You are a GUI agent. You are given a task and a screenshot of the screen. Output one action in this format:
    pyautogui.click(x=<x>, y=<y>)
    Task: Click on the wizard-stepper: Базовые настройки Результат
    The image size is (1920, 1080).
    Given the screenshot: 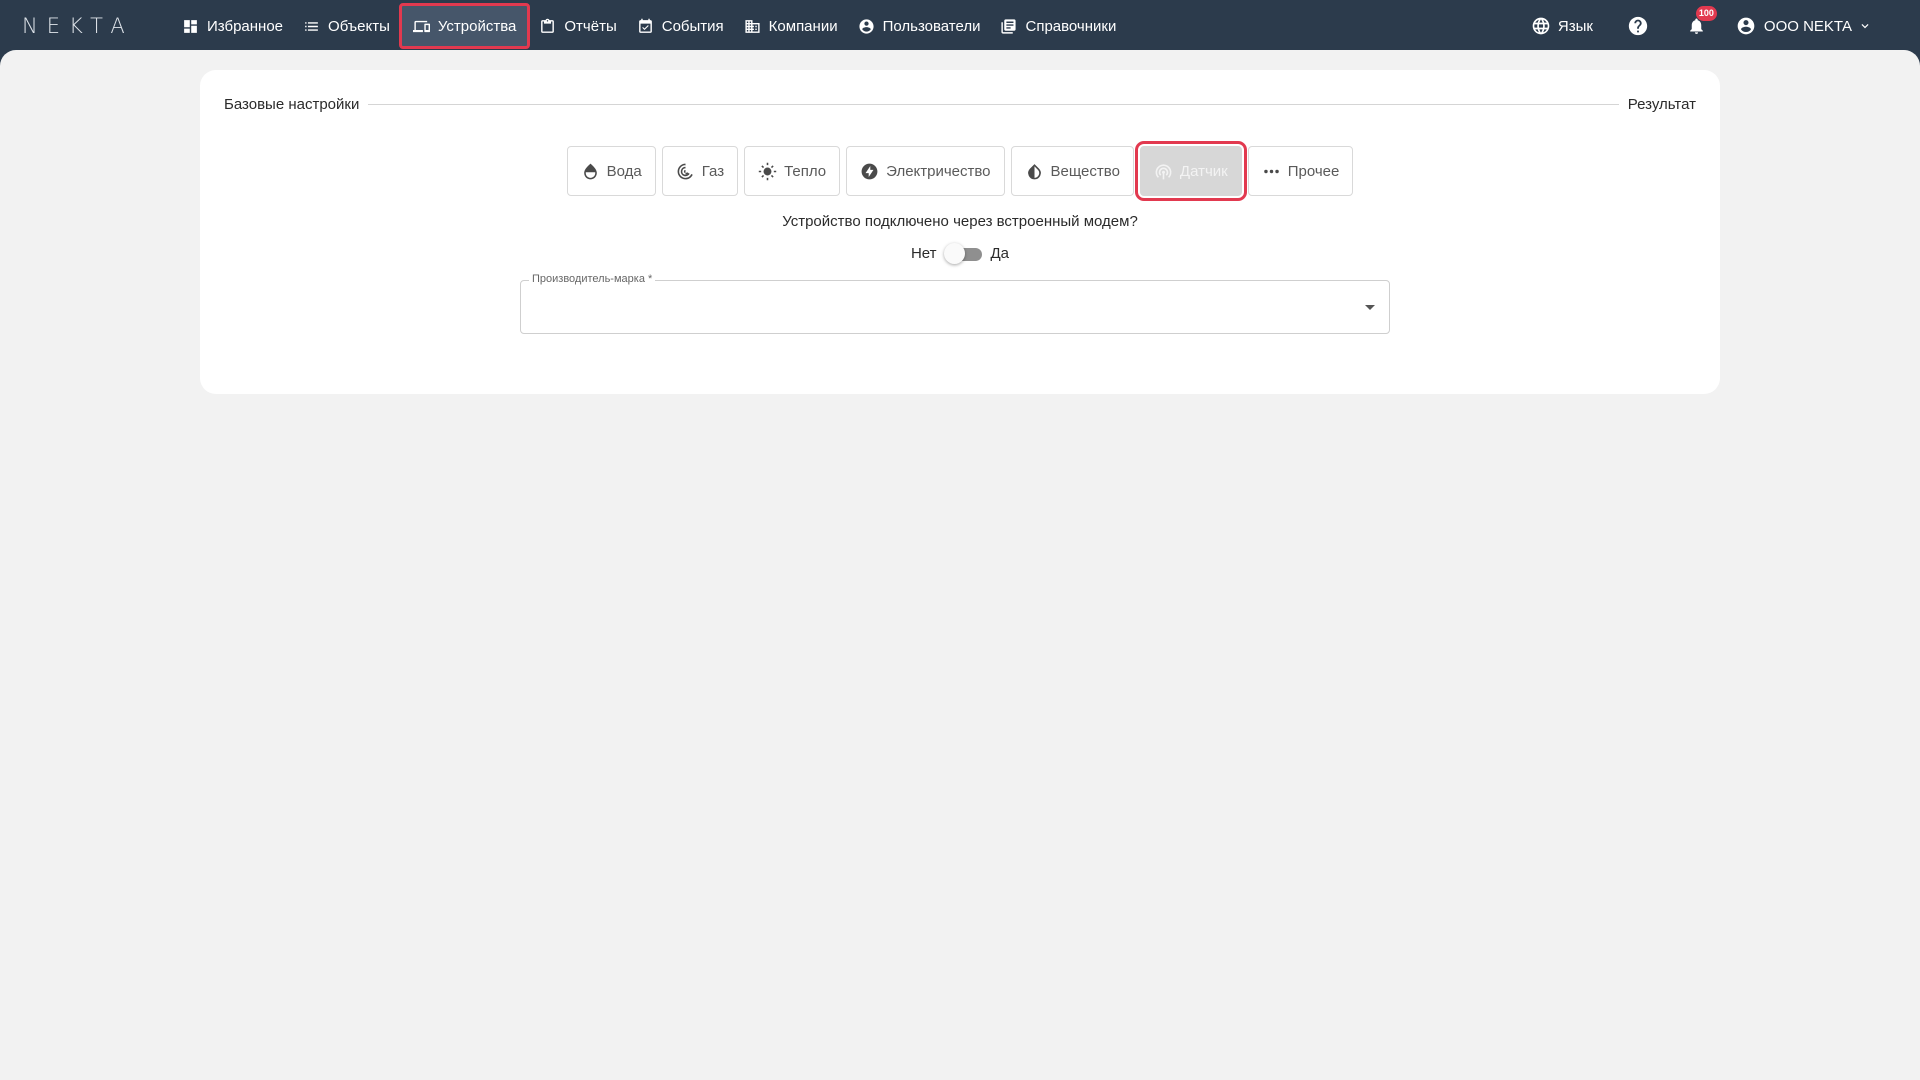 What is the action you would take?
    pyautogui.click(x=960, y=104)
    